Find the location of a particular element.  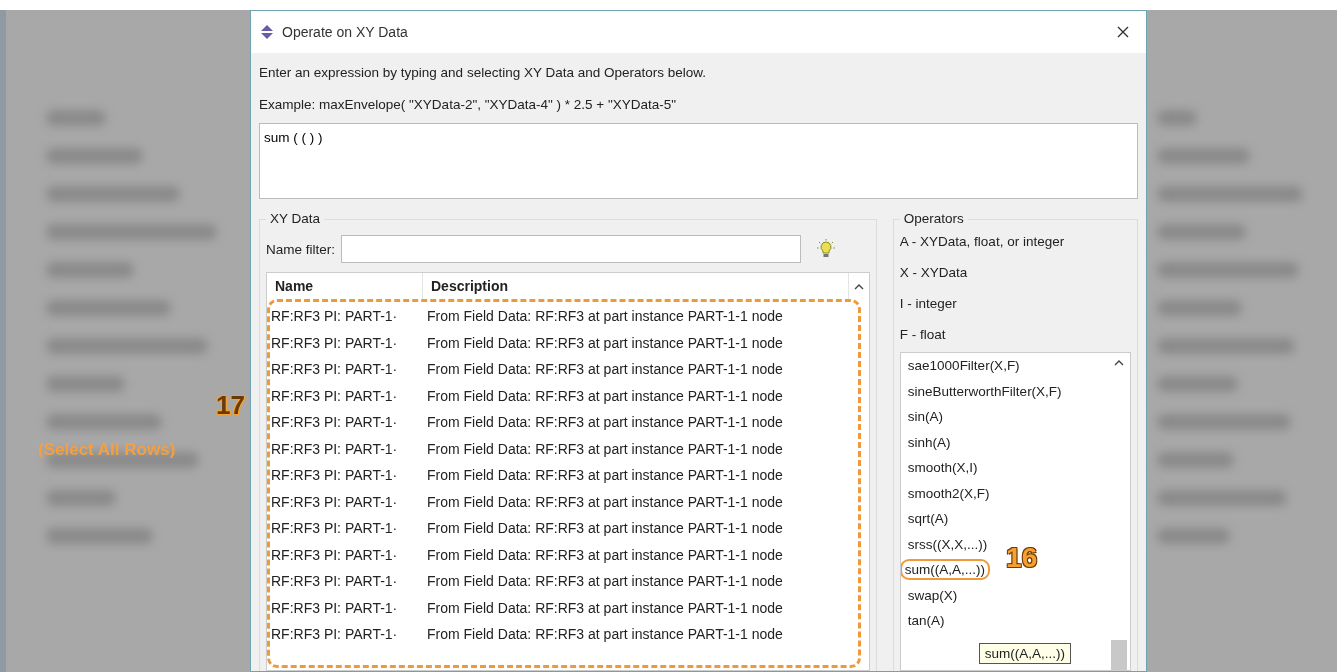

column-header: Description is located at coordinates (636, 286).